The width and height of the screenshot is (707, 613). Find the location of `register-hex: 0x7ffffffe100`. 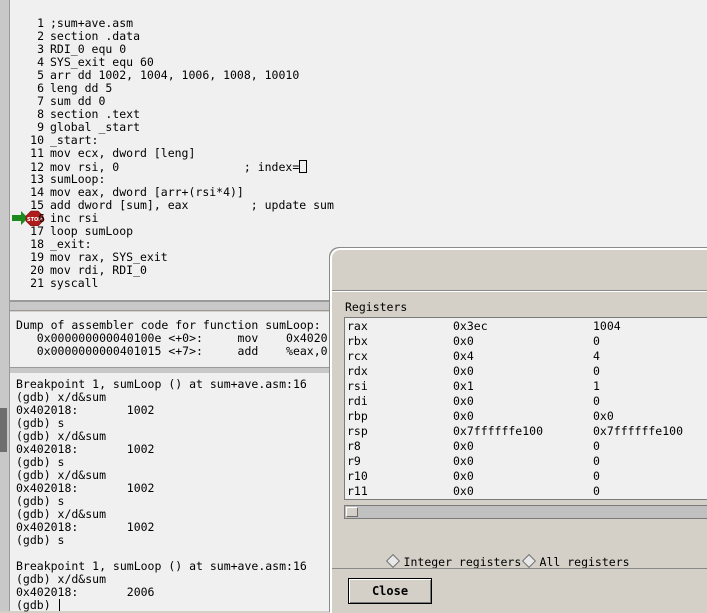

register-hex: 0x7ffffffe100 is located at coordinates (498, 431).